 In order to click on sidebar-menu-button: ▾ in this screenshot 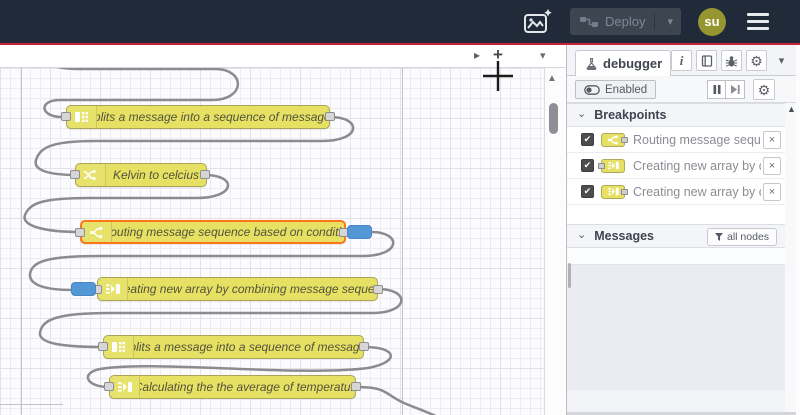, I will do `click(781, 60)`.